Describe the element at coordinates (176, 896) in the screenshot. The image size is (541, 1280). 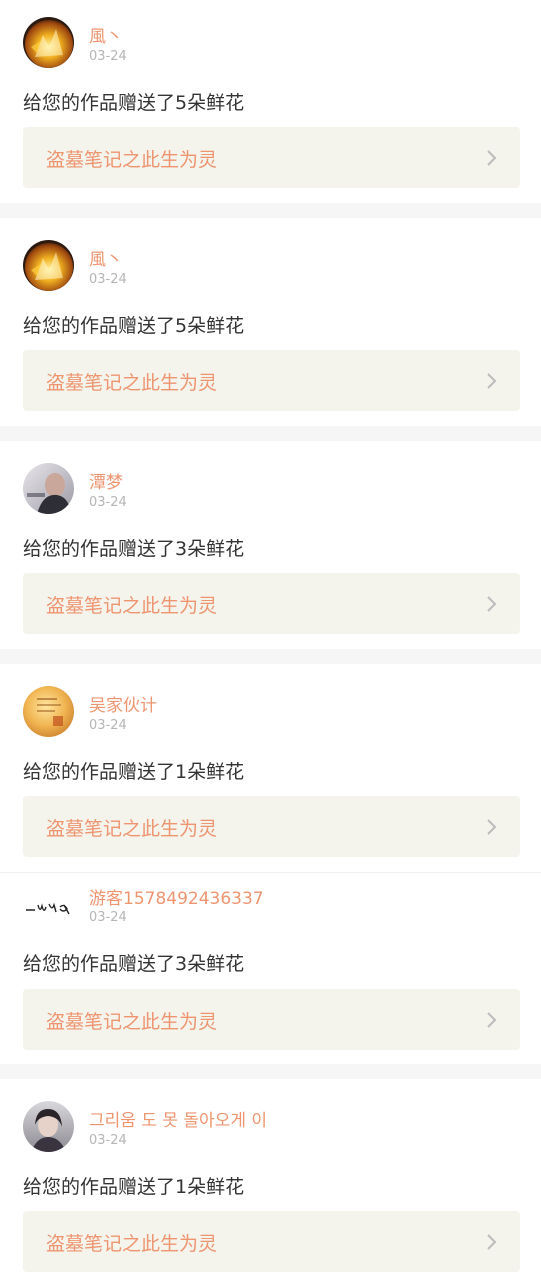
I see `user-name: 游客1578492436337` at that location.